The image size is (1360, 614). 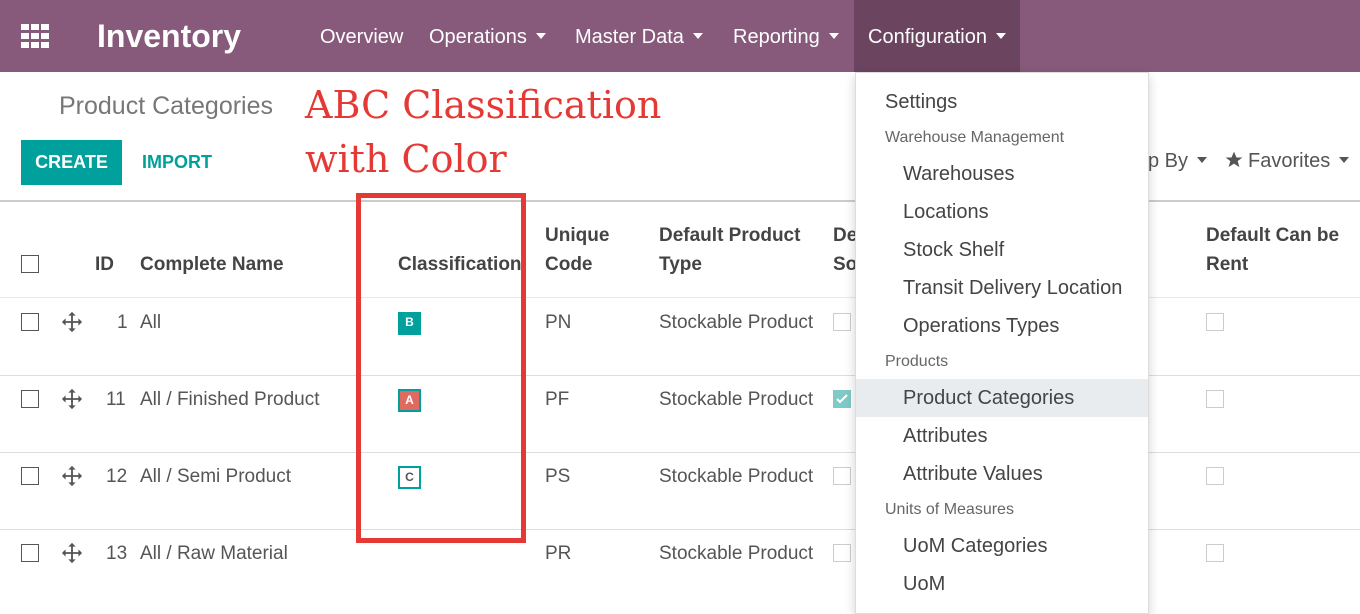 I want to click on import-button: IMPORT, so click(x=177, y=162).